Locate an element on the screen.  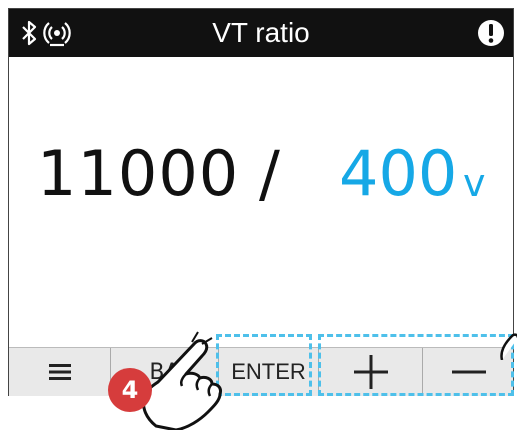
secondary-value: 400 is located at coordinates (398, 173).